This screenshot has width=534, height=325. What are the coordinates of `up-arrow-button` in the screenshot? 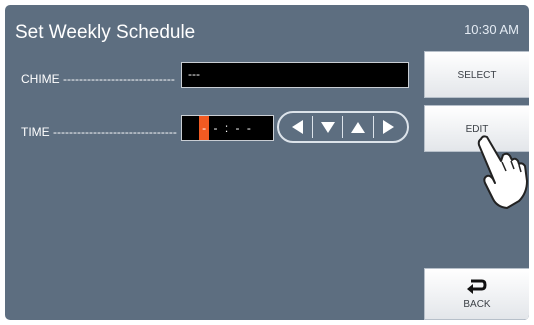 It's located at (358, 127).